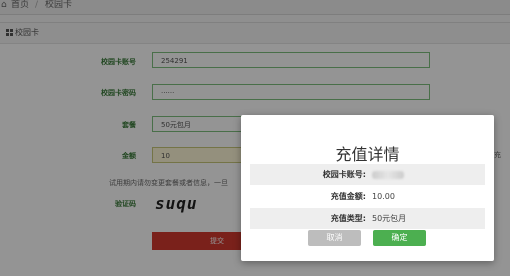  Describe the element at coordinates (367, 218) in the screenshot. I see `detail-row-type: 充值类型: 50元包月` at that location.